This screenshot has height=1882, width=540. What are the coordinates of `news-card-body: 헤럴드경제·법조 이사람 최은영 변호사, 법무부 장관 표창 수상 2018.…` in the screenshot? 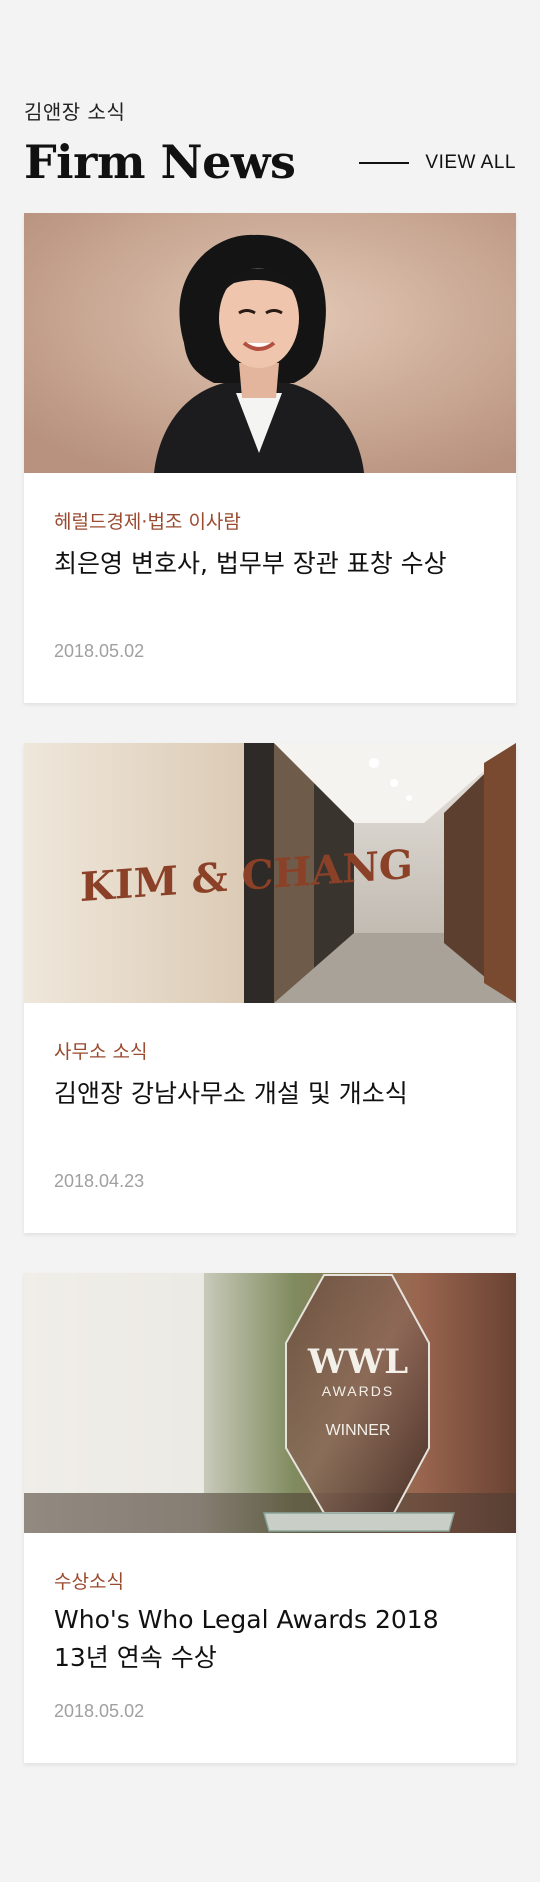 It's located at (270, 588).